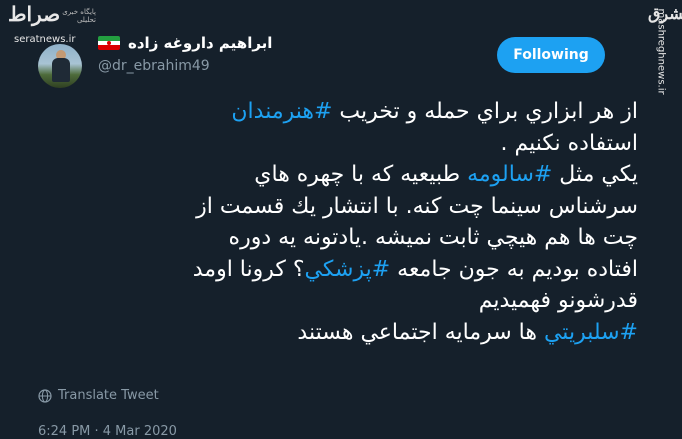  Describe the element at coordinates (330, 144) in the screenshot. I see `tweet-line: استفاده نكنيم .` at that location.